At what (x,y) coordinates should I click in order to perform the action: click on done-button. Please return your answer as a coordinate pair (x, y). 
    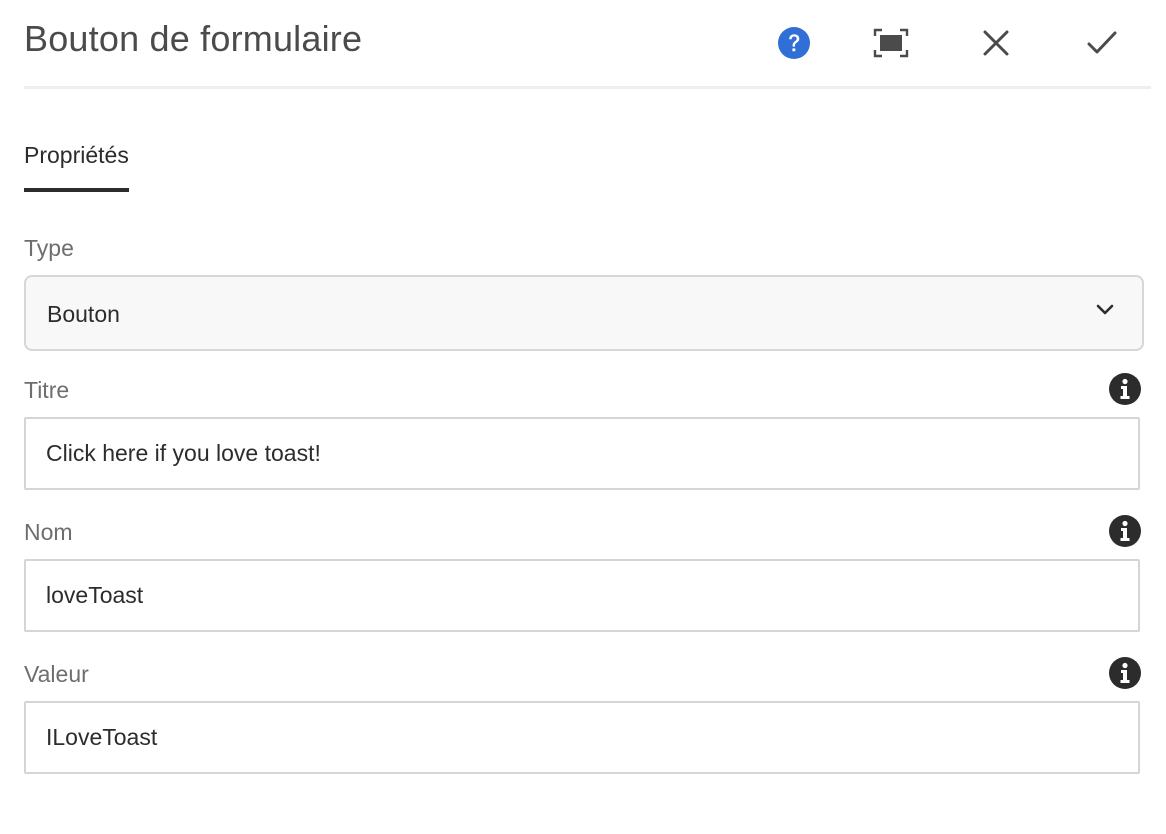
    Looking at the image, I should click on (1102, 43).